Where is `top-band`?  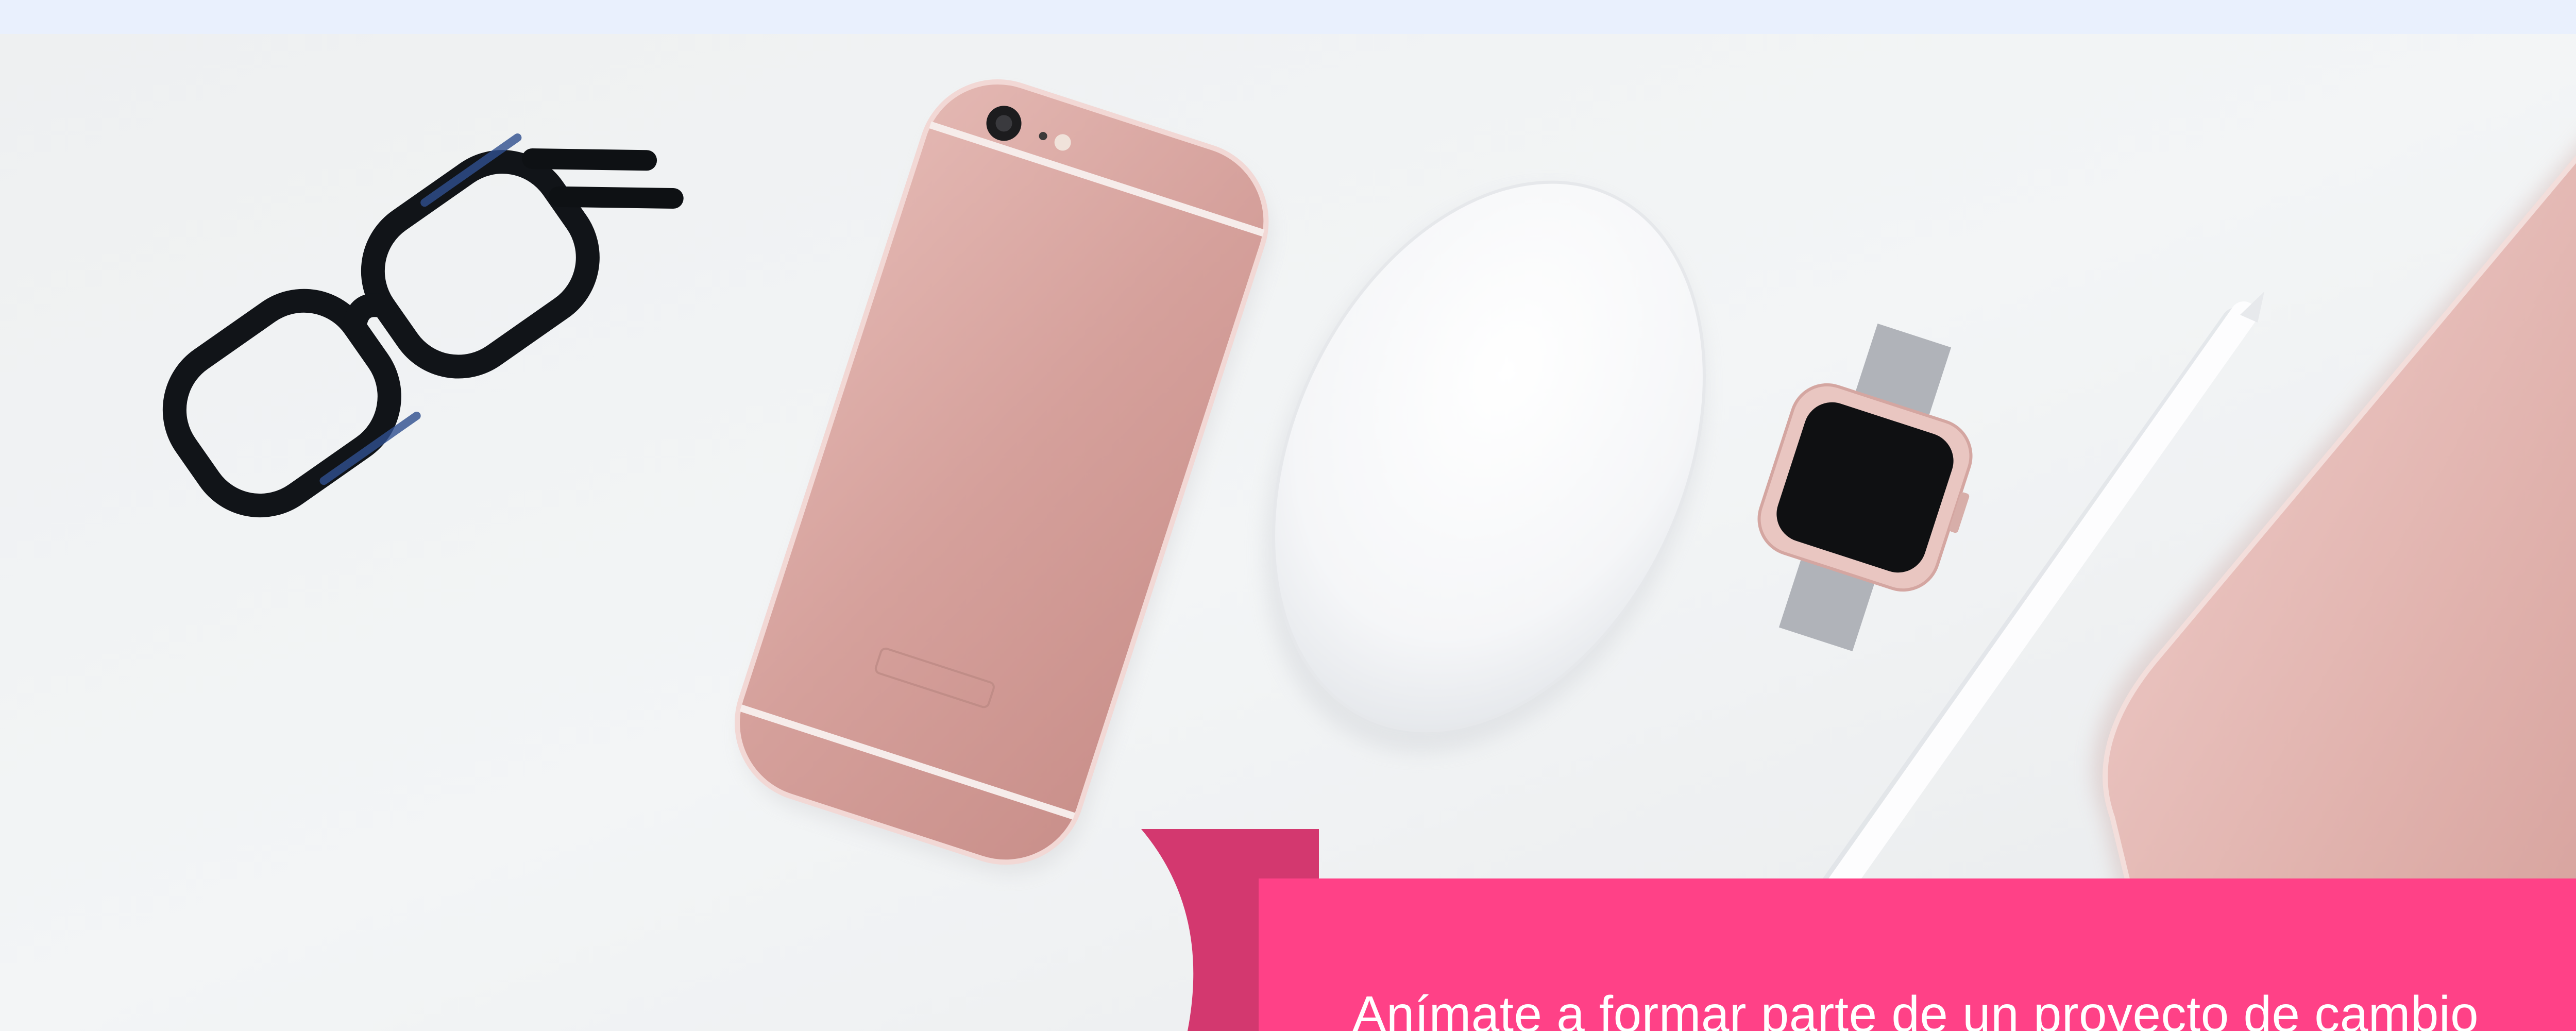 top-band is located at coordinates (1288, 17).